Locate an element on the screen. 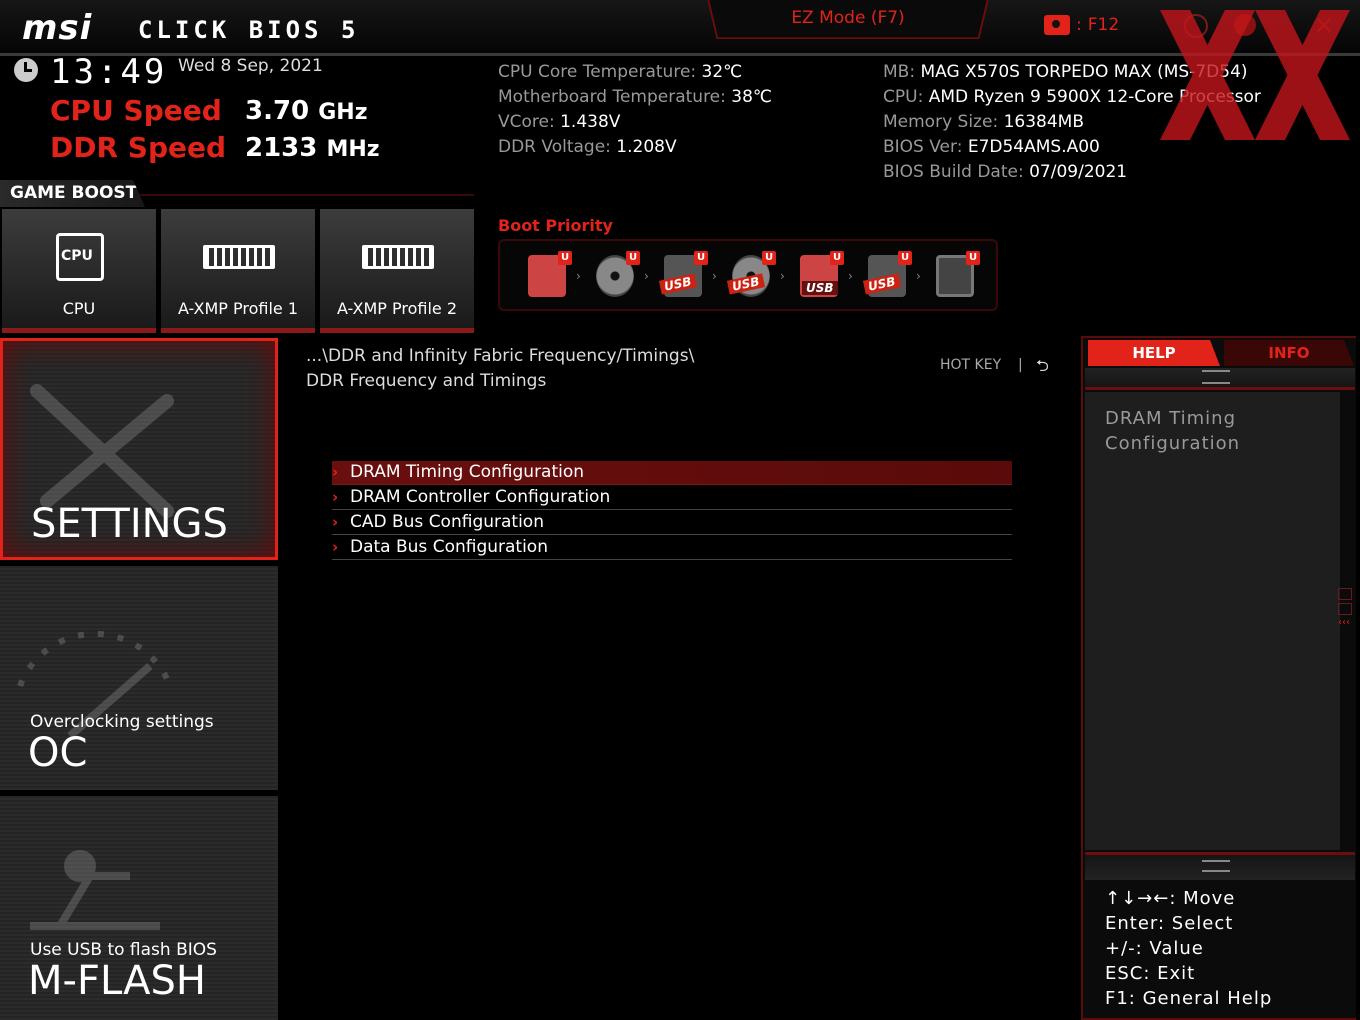  vcore-value: 1.438V is located at coordinates (590, 122).